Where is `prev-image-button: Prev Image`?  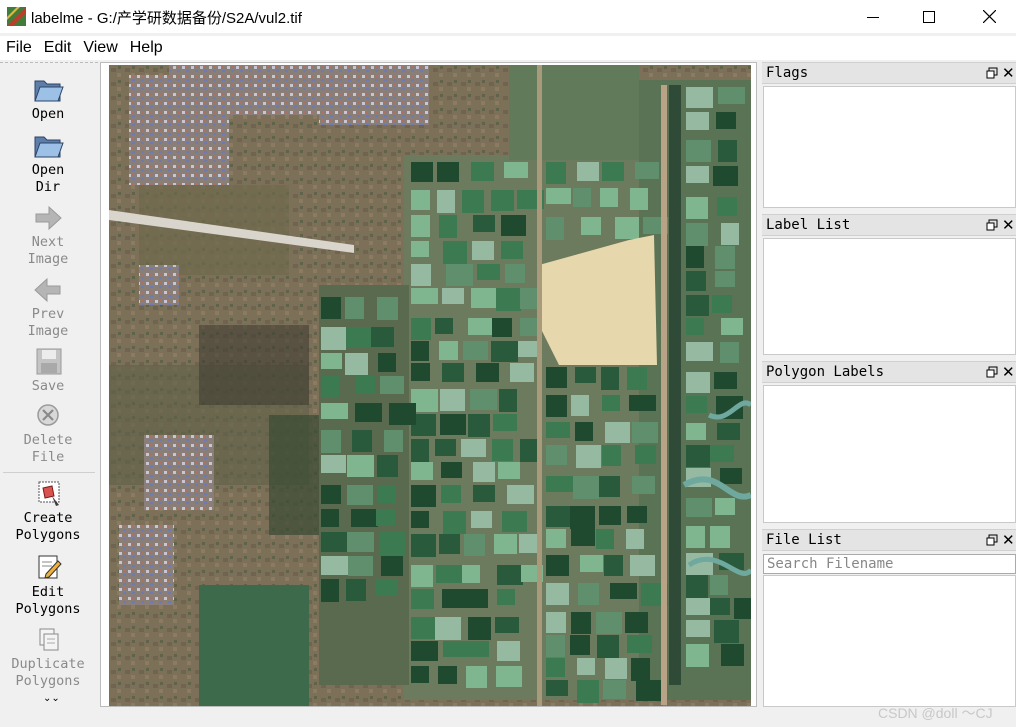
prev-image-button: Prev Image is located at coordinates (48, 307).